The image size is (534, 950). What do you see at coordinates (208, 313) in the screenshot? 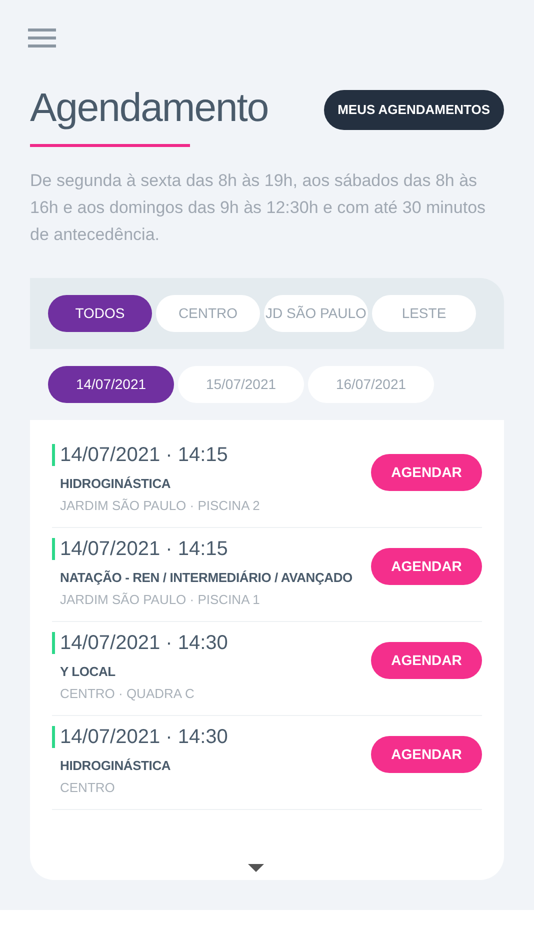
I see `location-filter-chip: CENTRO` at bounding box center [208, 313].